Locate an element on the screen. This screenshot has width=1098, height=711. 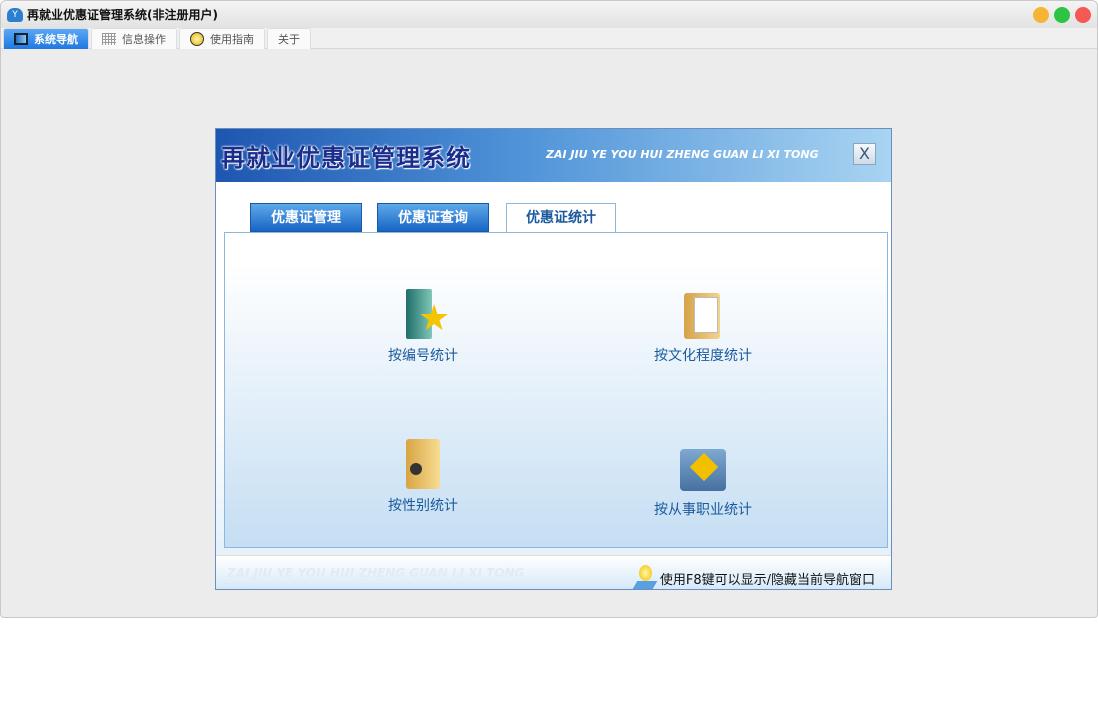
stat-by-education: 按文化程度统计 is located at coordinates (703, 327).